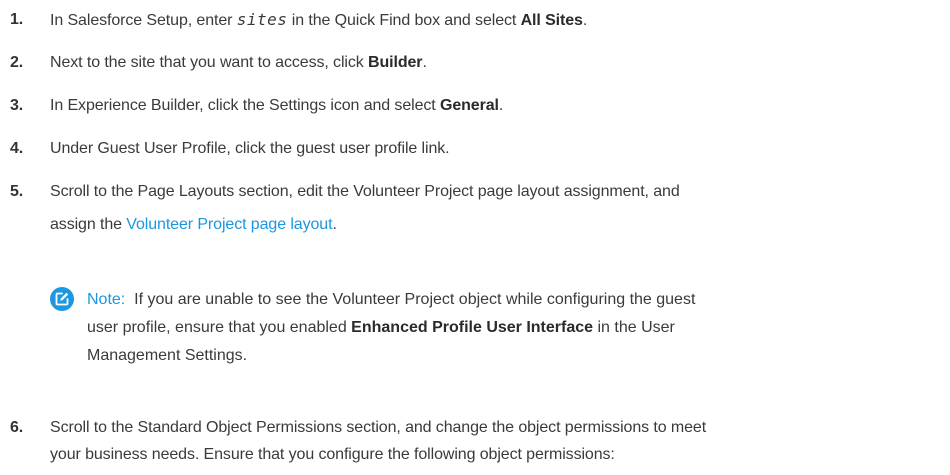 The image size is (950, 475). Describe the element at coordinates (262, 19) in the screenshot. I see `code-sites: sites` at that location.